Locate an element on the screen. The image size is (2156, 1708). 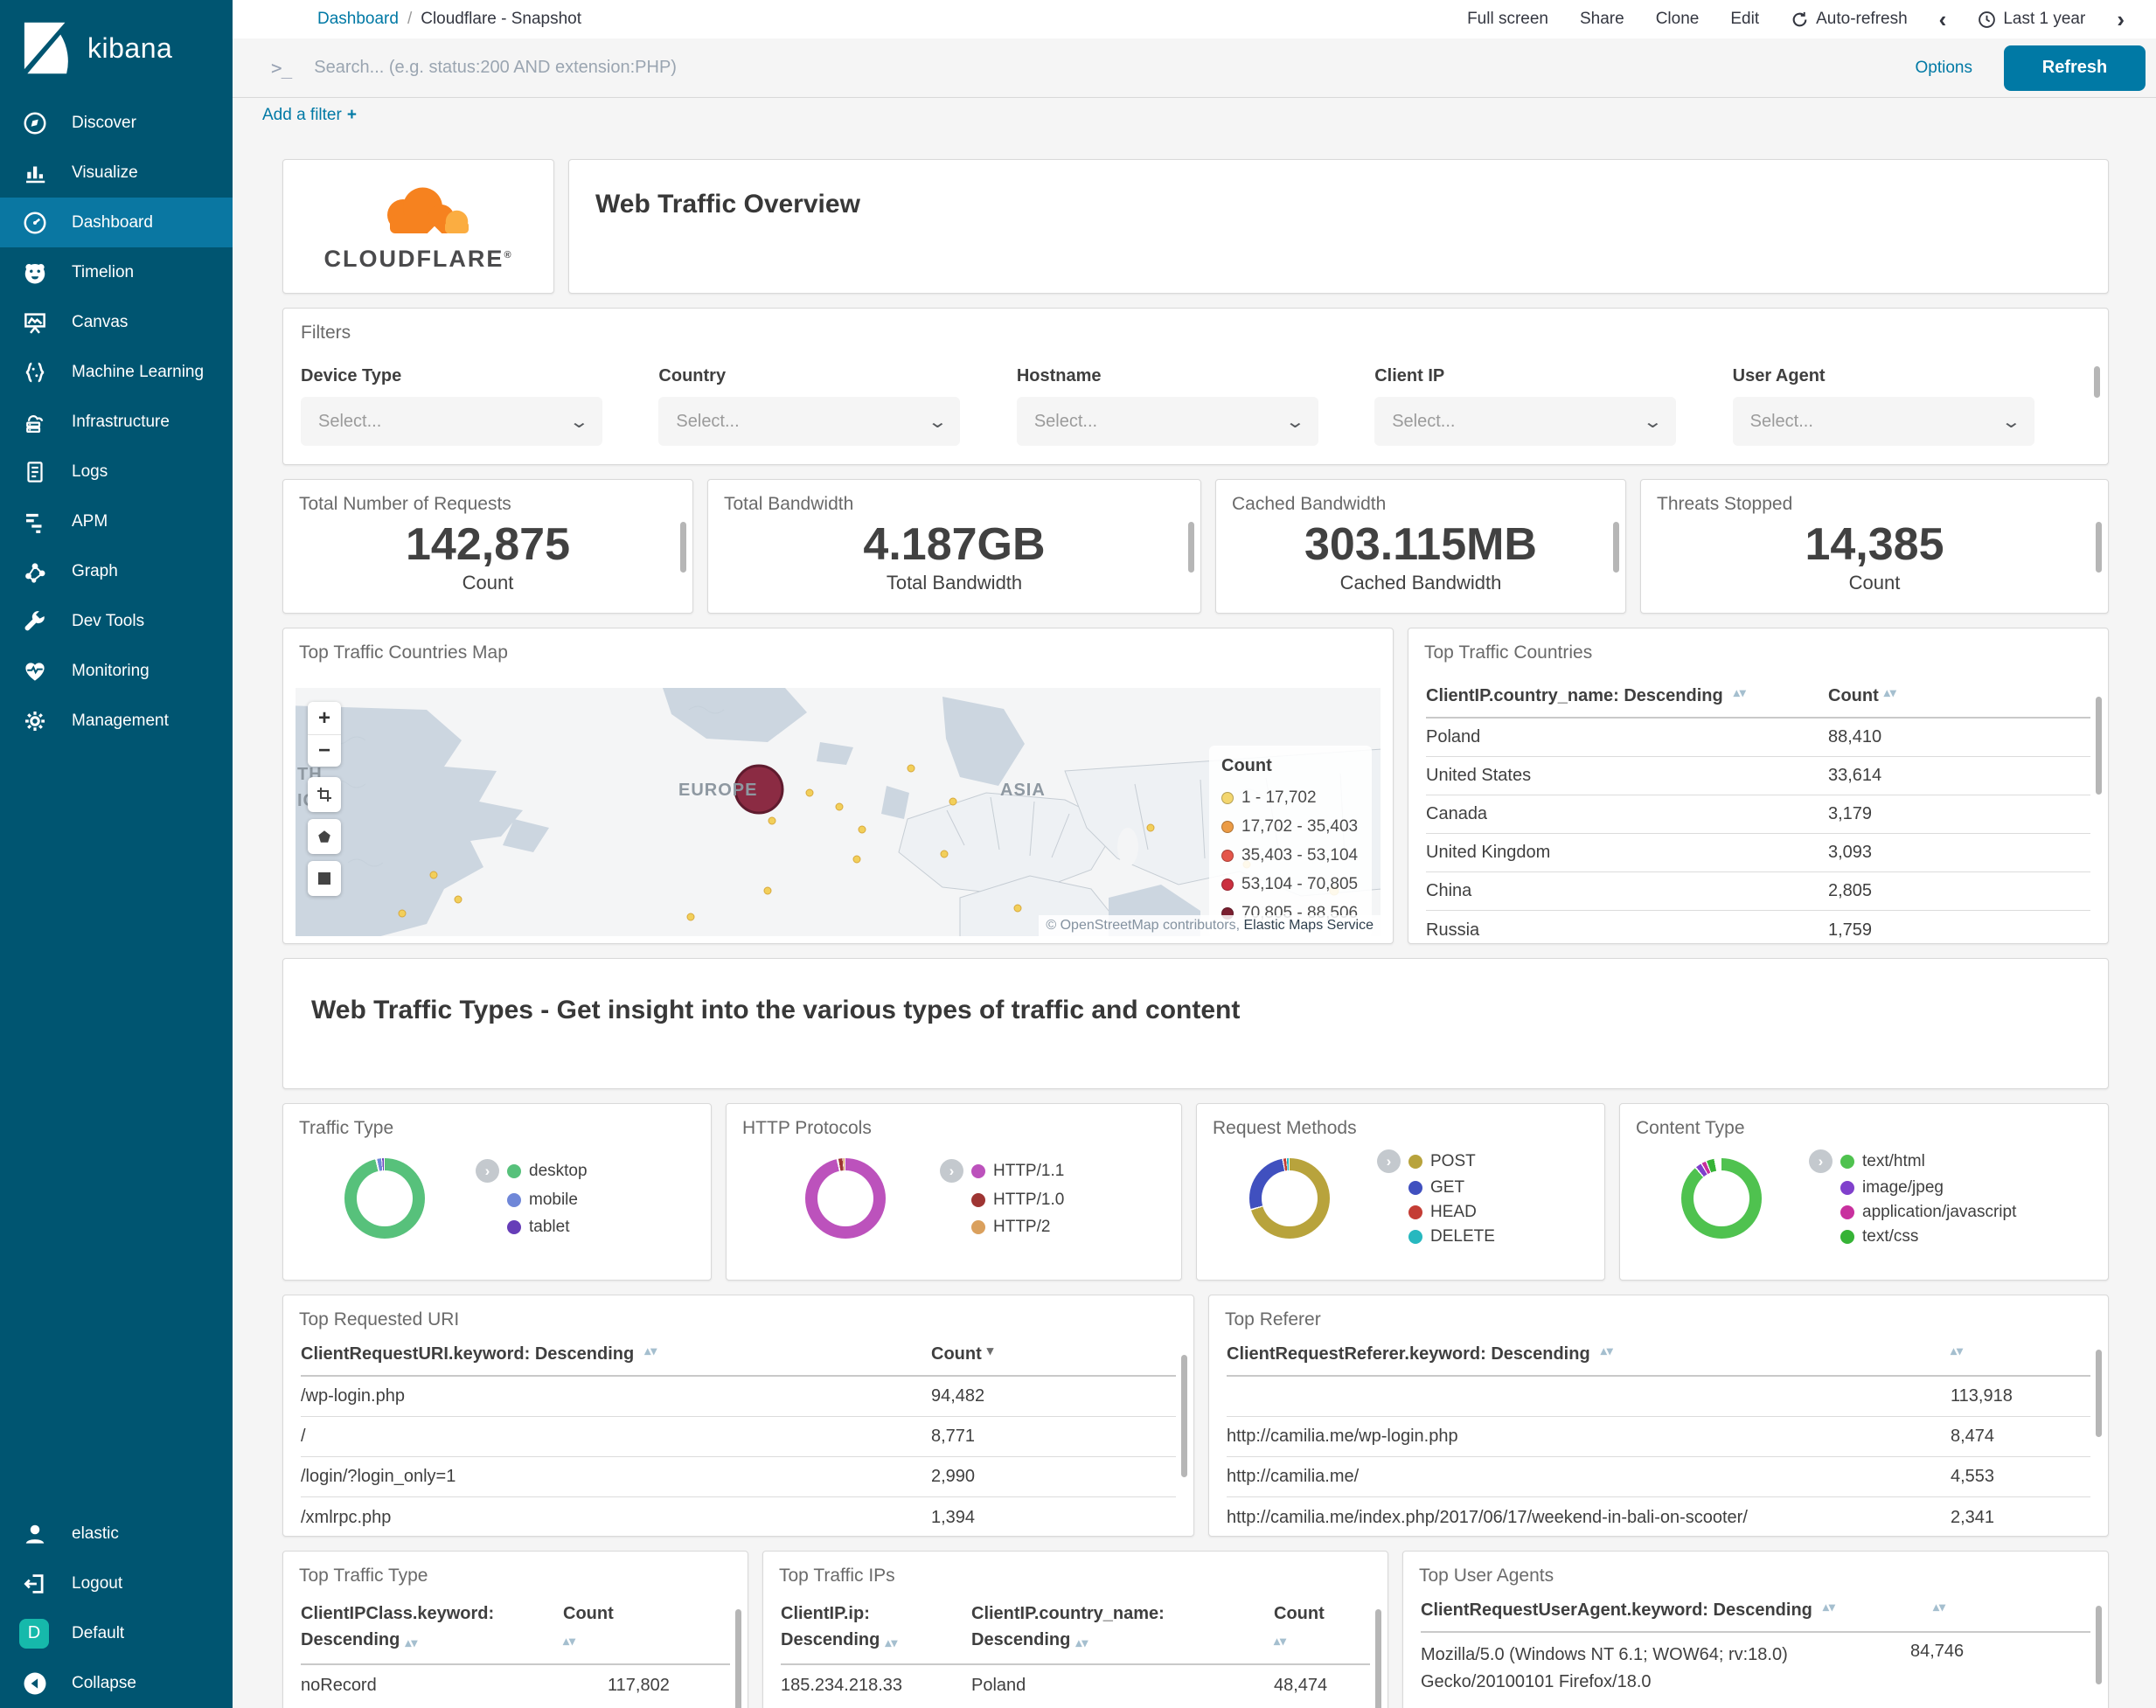
country-select: Select... ⌄ is located at coordinates (809, 421).